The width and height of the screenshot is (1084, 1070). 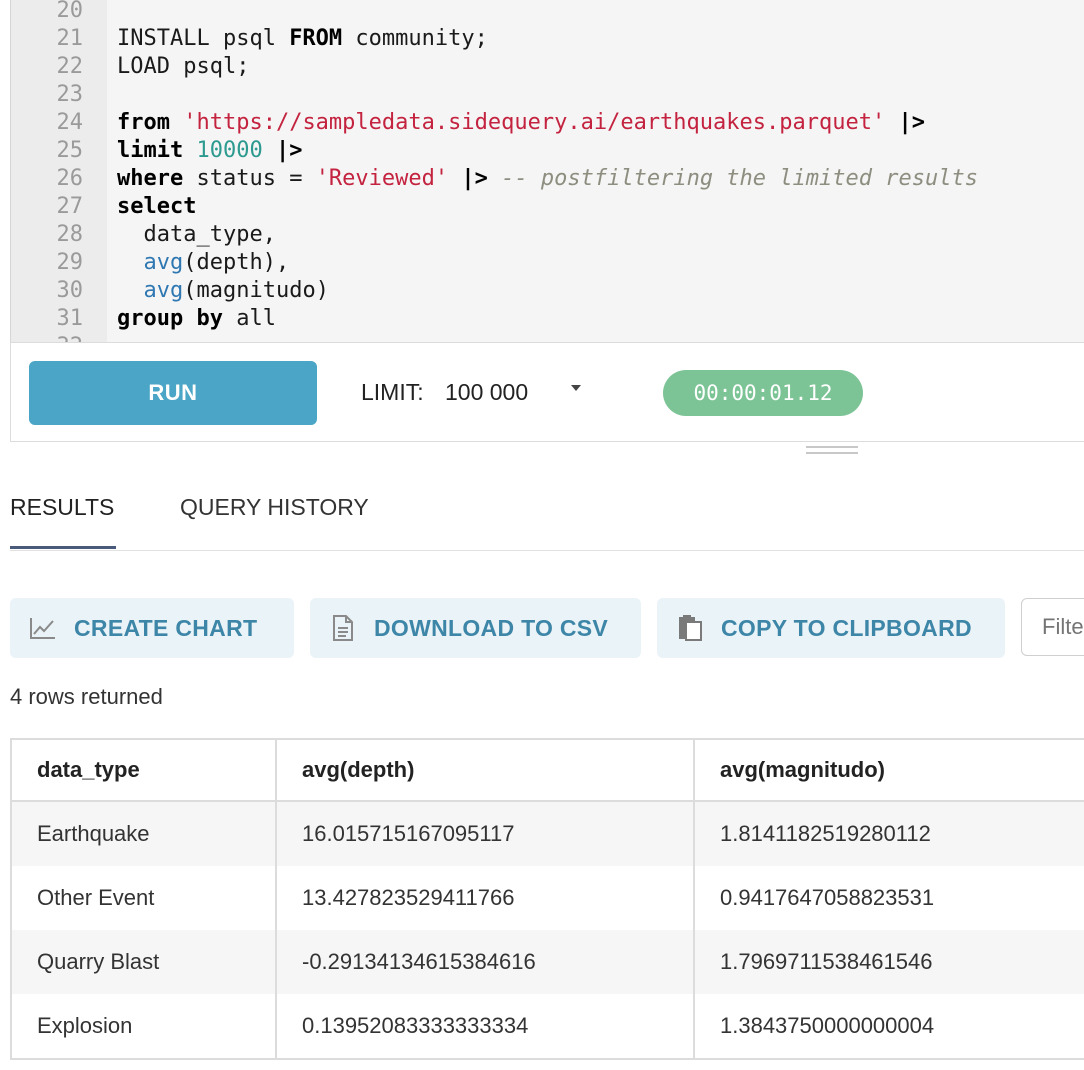 I want to click on table-cell: Earthquake, so click(x=143, y=833).